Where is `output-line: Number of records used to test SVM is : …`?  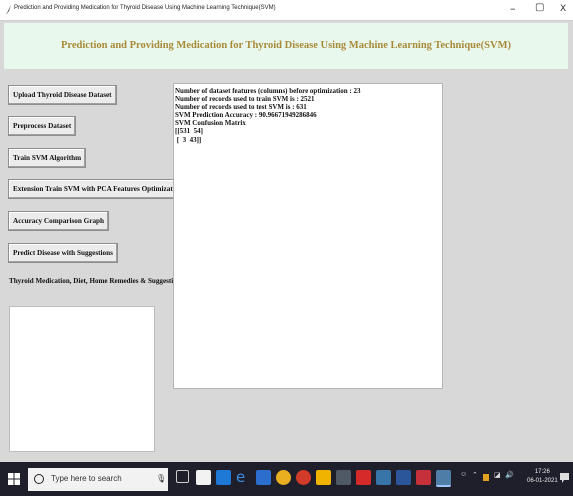 output-line: Number of records used to test SVM is : … is located at coordinates (241, 107).